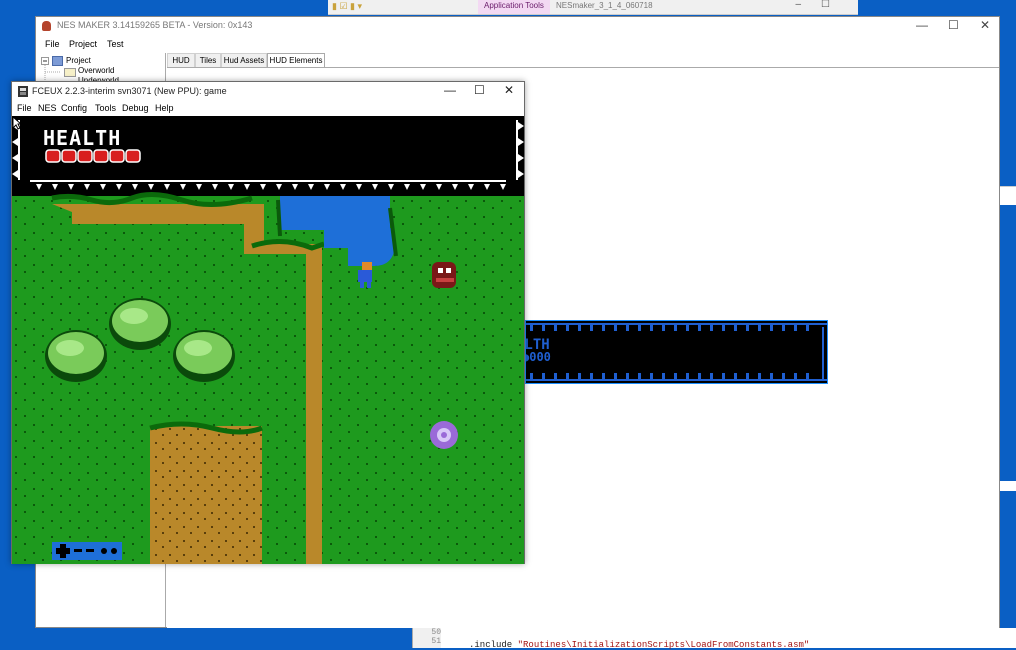 Image resolution: width=1016 pixels, height=650 pixels. I want to click on line-number: 50, so click(436, 632).